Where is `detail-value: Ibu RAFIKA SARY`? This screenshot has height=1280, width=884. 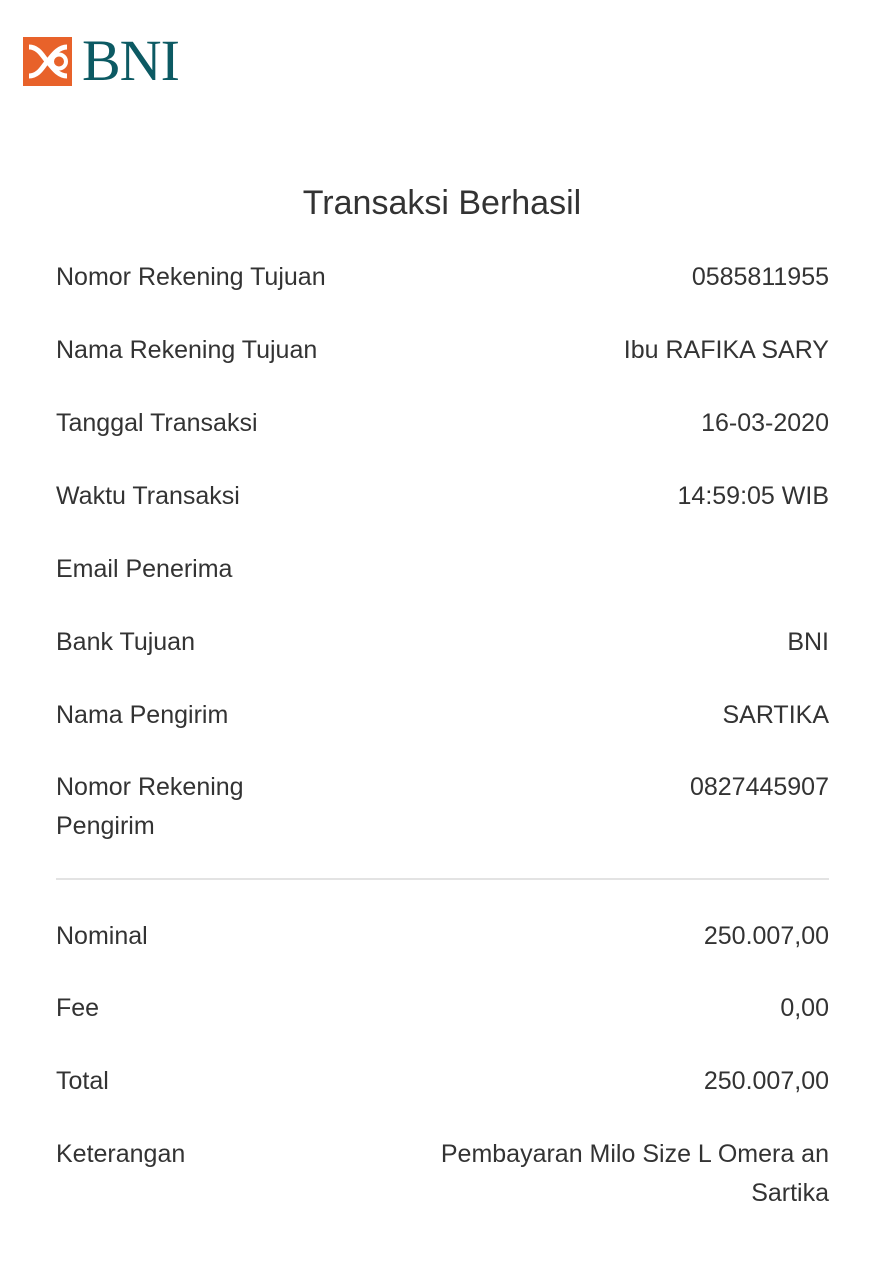
detail-value: Ibu RAFIKA SARY is located at coordinates (726, 350).